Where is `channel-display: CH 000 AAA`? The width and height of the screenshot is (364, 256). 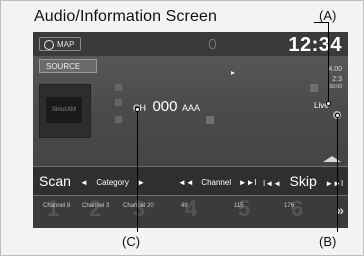 channel-display: CH 000 AAA is located at coordinates (166, 107).